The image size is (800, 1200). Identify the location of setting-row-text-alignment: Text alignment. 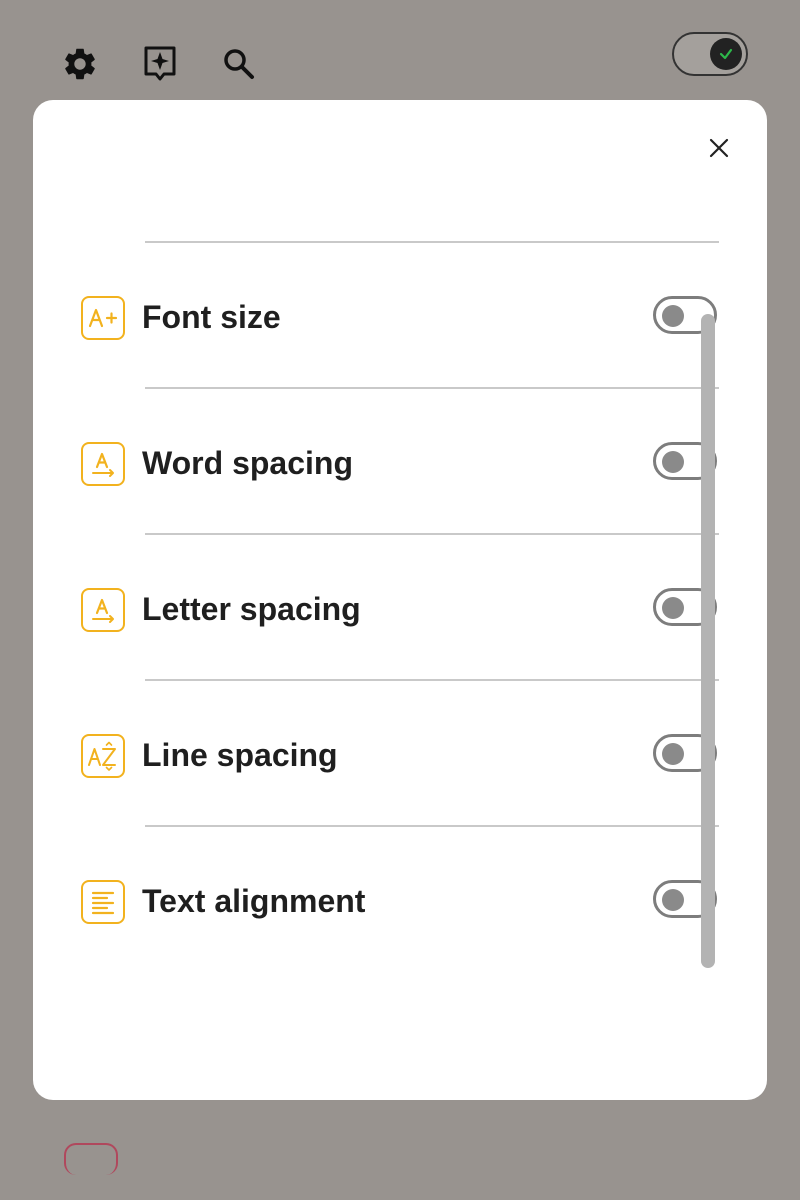
(400, 902).